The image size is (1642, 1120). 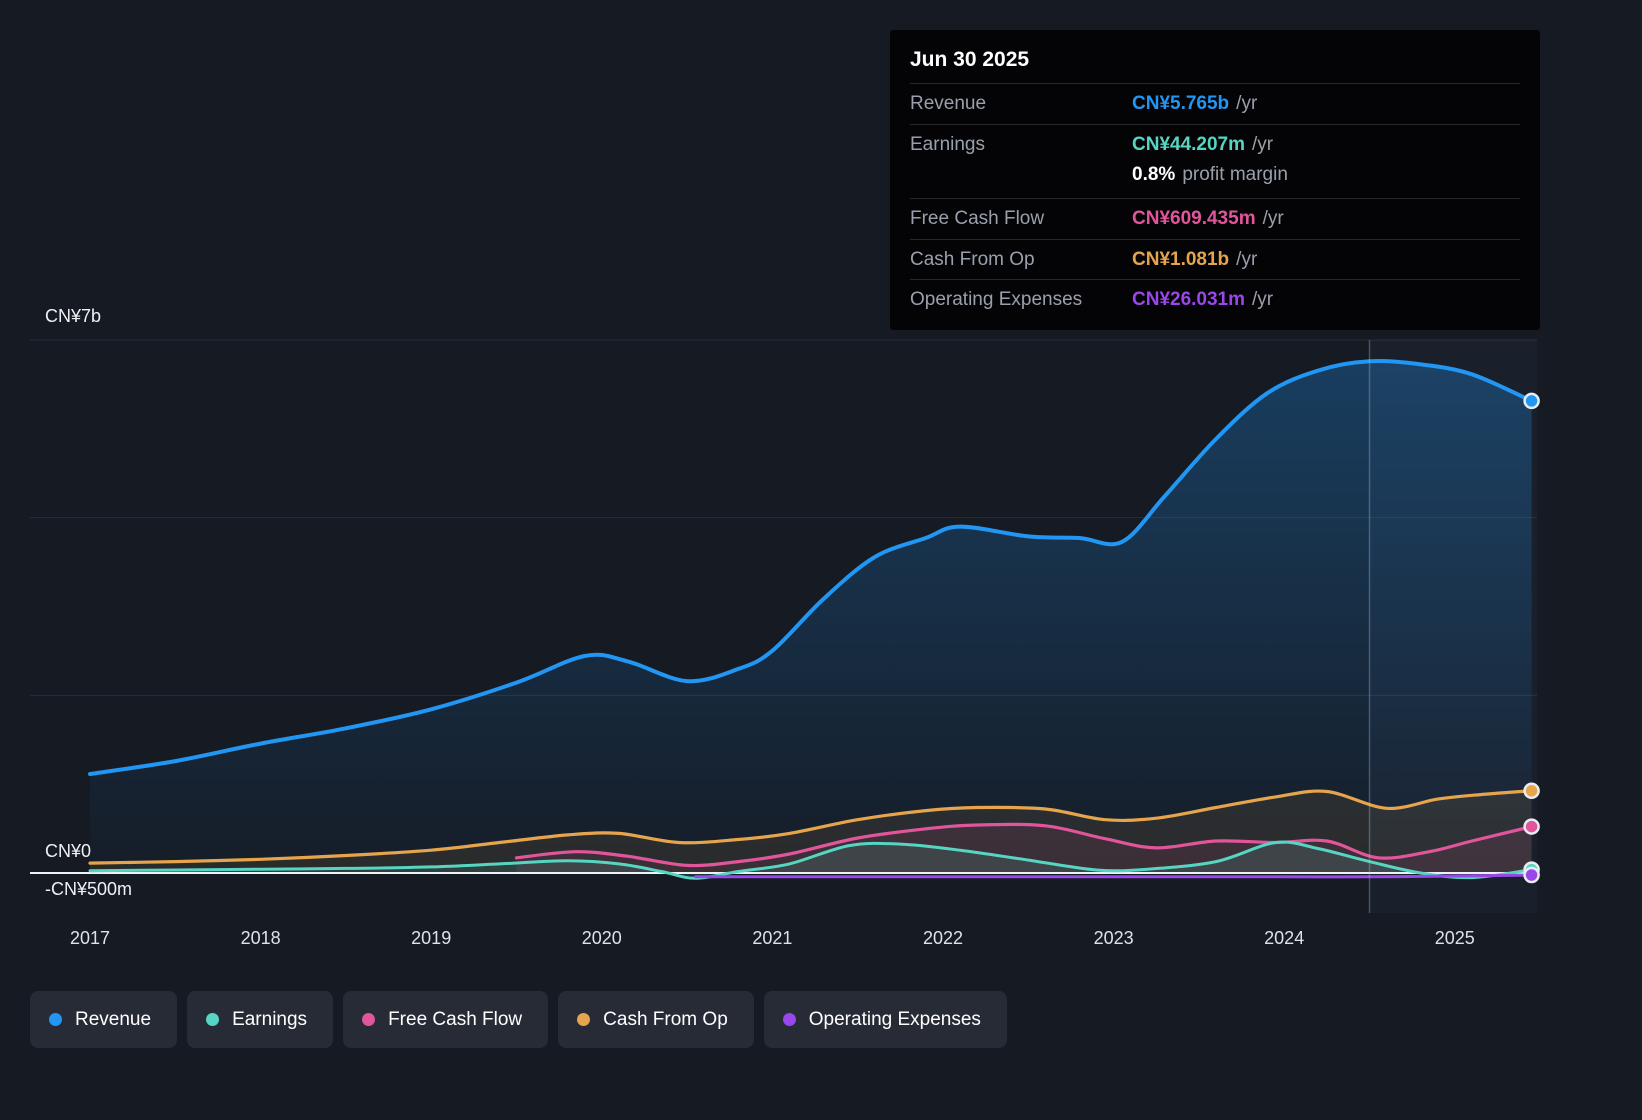 I want to click on tooltip-row-label: Revenue, so click(x=948, y=103).